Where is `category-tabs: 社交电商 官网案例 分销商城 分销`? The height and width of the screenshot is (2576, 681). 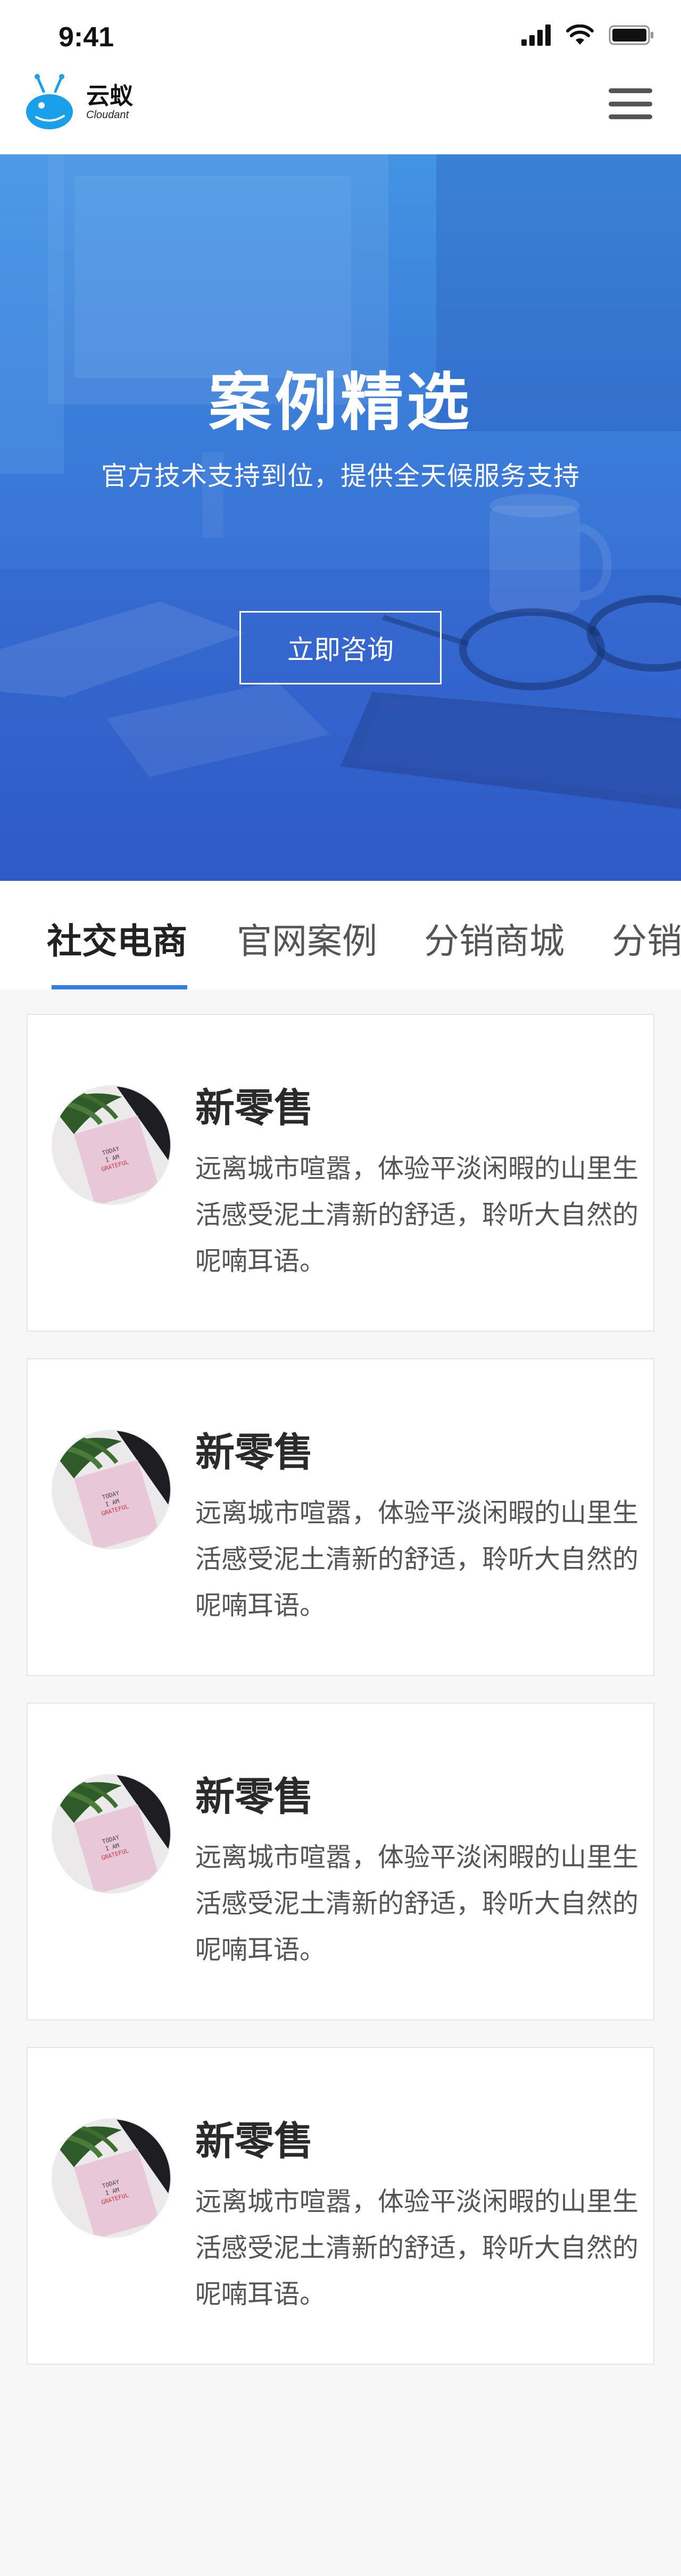 category-tabs: 社交电商 官网案例 分销商城 分销 is located at coordinates (340, 935).